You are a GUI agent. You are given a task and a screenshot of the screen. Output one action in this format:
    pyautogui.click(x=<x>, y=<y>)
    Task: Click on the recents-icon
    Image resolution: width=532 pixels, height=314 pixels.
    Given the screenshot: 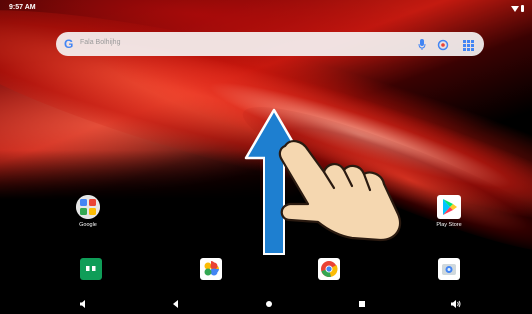 What is the action you would take?
    pyautogui.click(x=362, y=305)
    